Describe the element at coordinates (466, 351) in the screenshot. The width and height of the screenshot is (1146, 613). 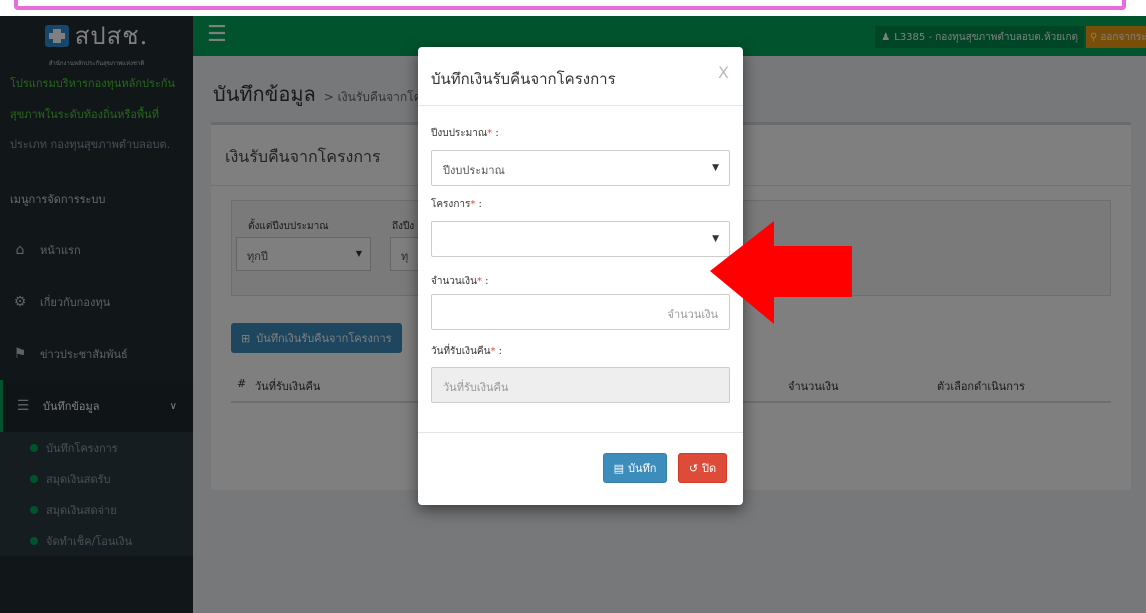
I see `date-label: วันที่รับเงินคืน* :` at that location.